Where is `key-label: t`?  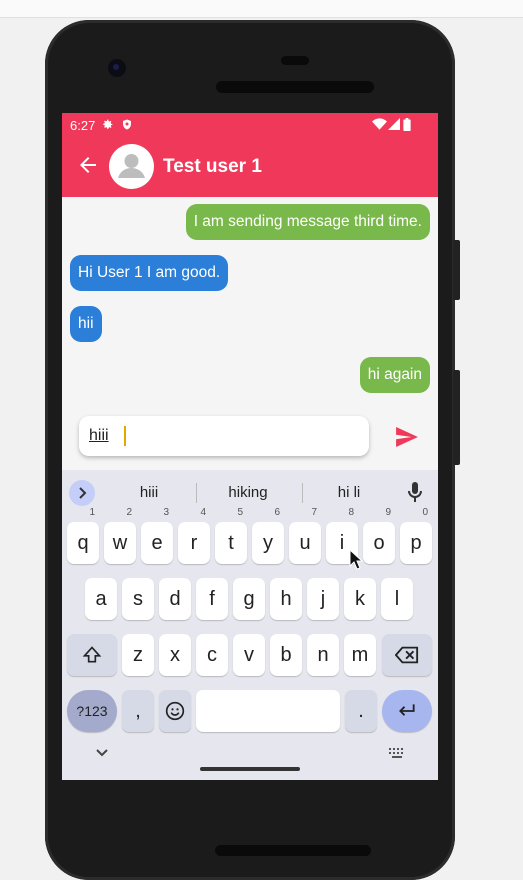 key-label: t is located at coordinates (231, 543).